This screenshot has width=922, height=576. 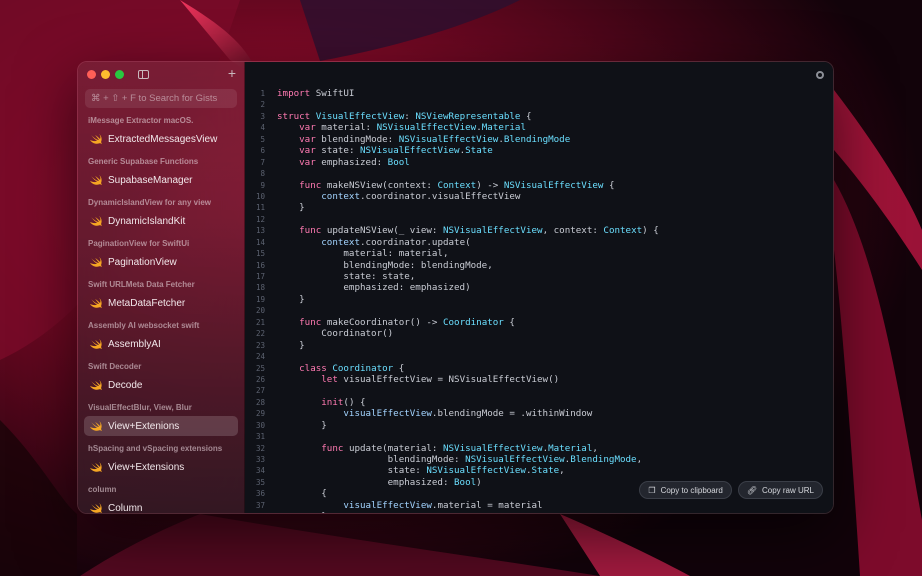 I want to click on code-line: 11 }, so click(x=539, y=207).